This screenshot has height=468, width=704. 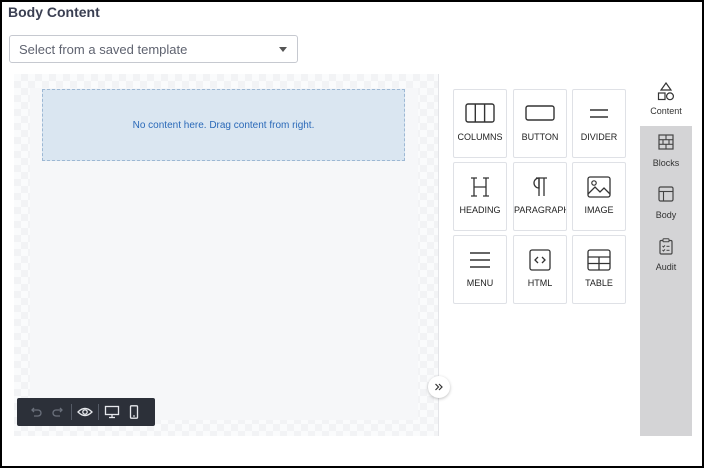 I want to click on tab-label: Blocks, so click(x=666, y=163).